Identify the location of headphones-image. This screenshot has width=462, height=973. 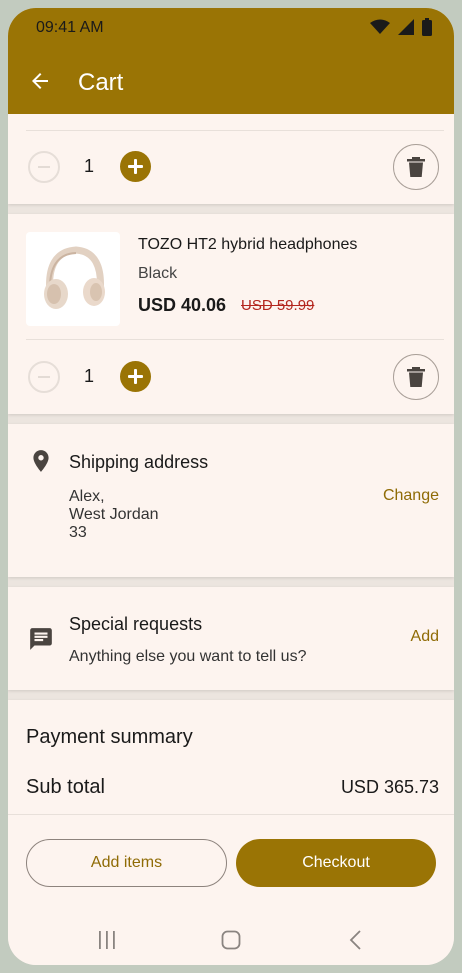
(74, 277).